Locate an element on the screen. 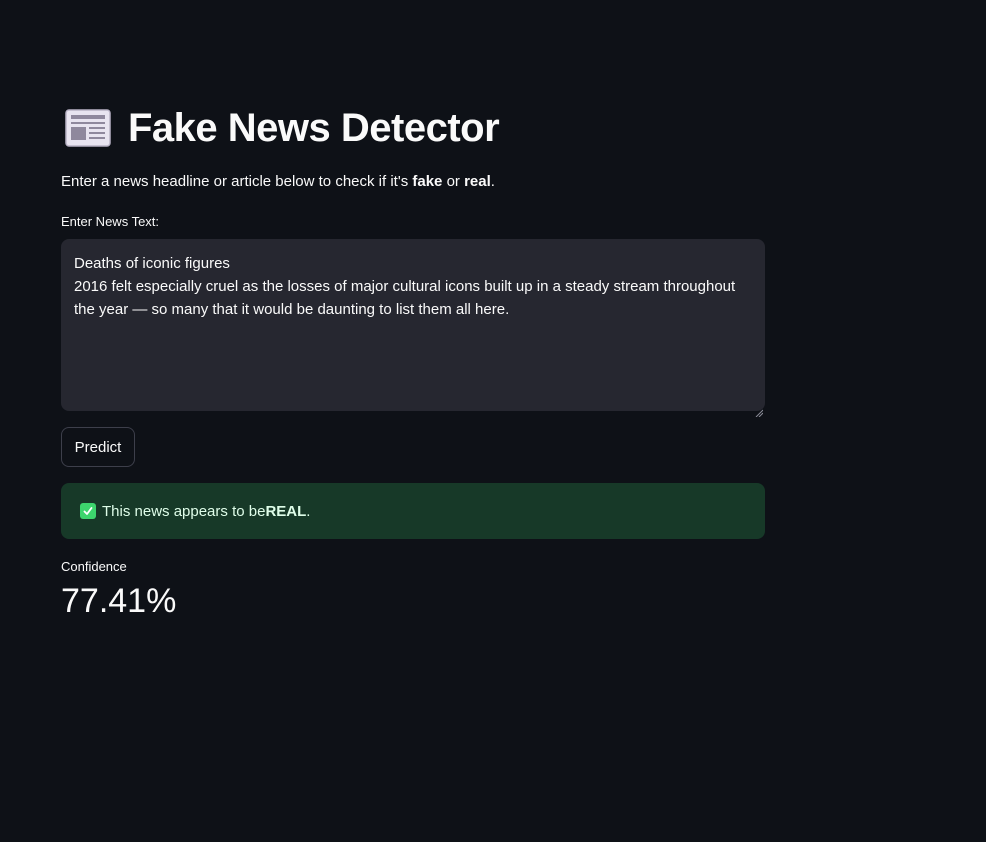 This screenshot has width=986, height=842. resize-handle-icon is located at coordinates (759, 409).